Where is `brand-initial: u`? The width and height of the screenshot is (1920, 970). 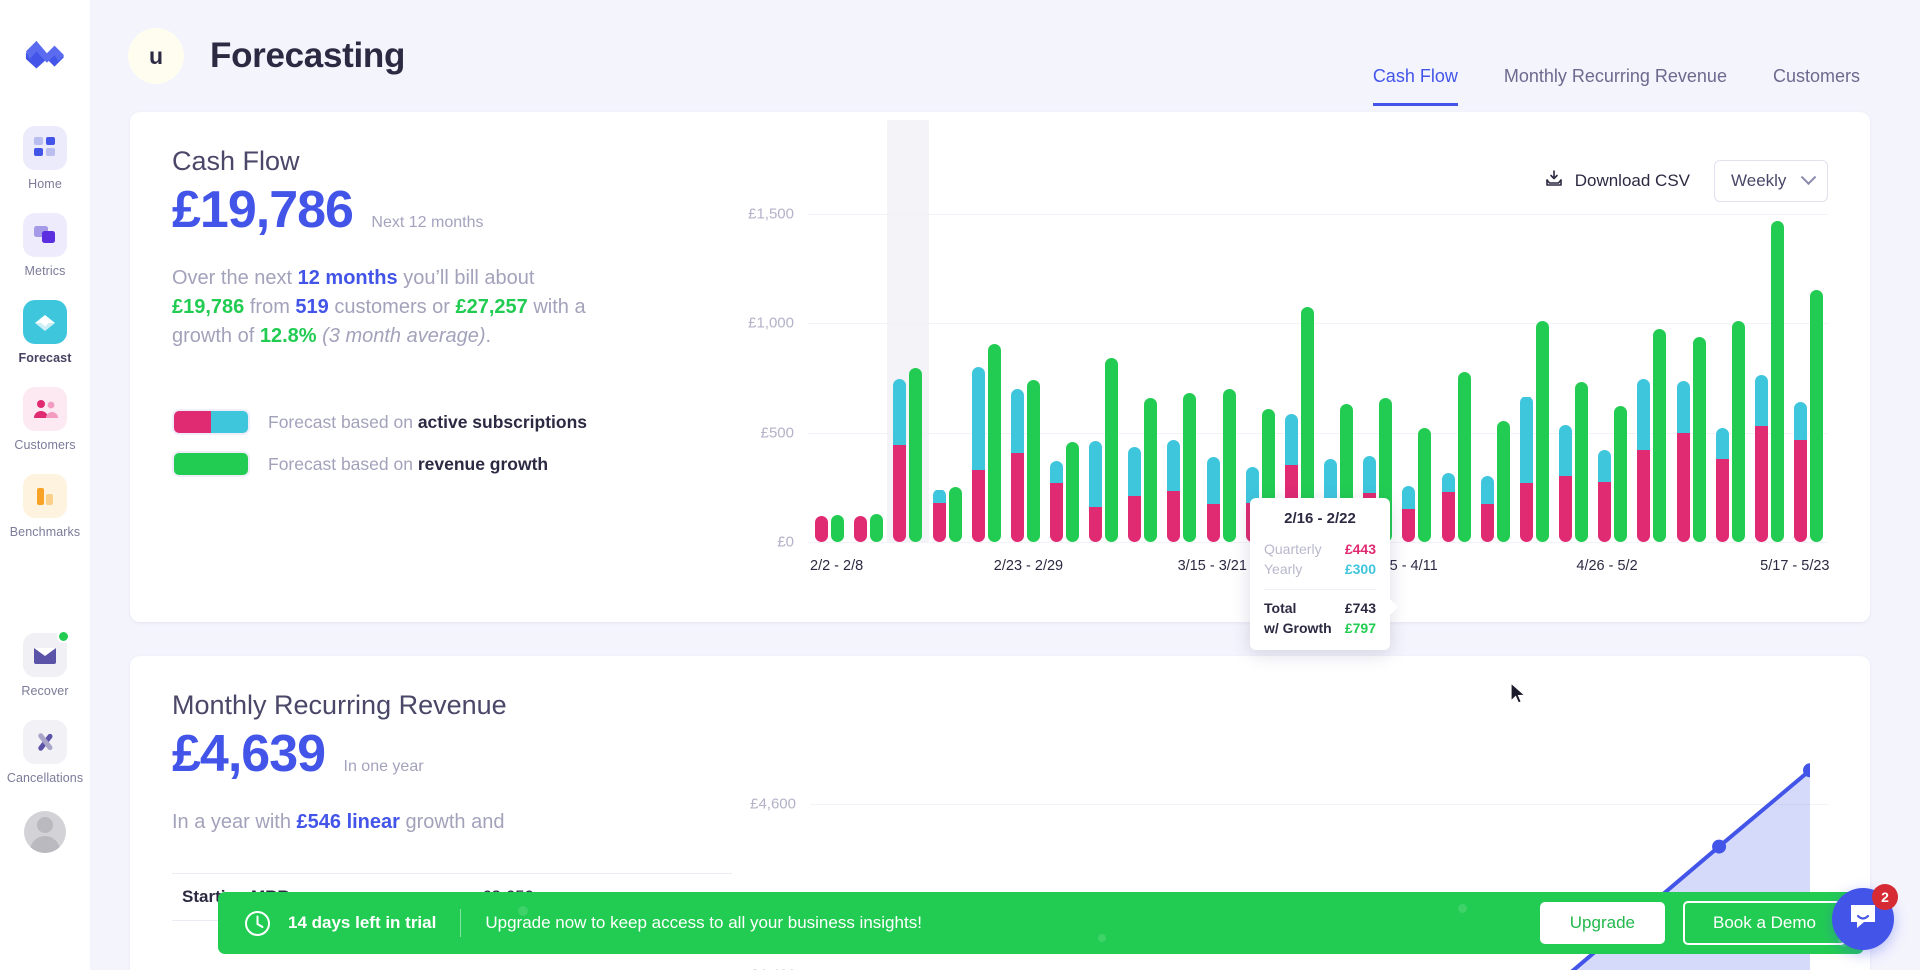
brand-initial: u is located at coordinates (156, 55).